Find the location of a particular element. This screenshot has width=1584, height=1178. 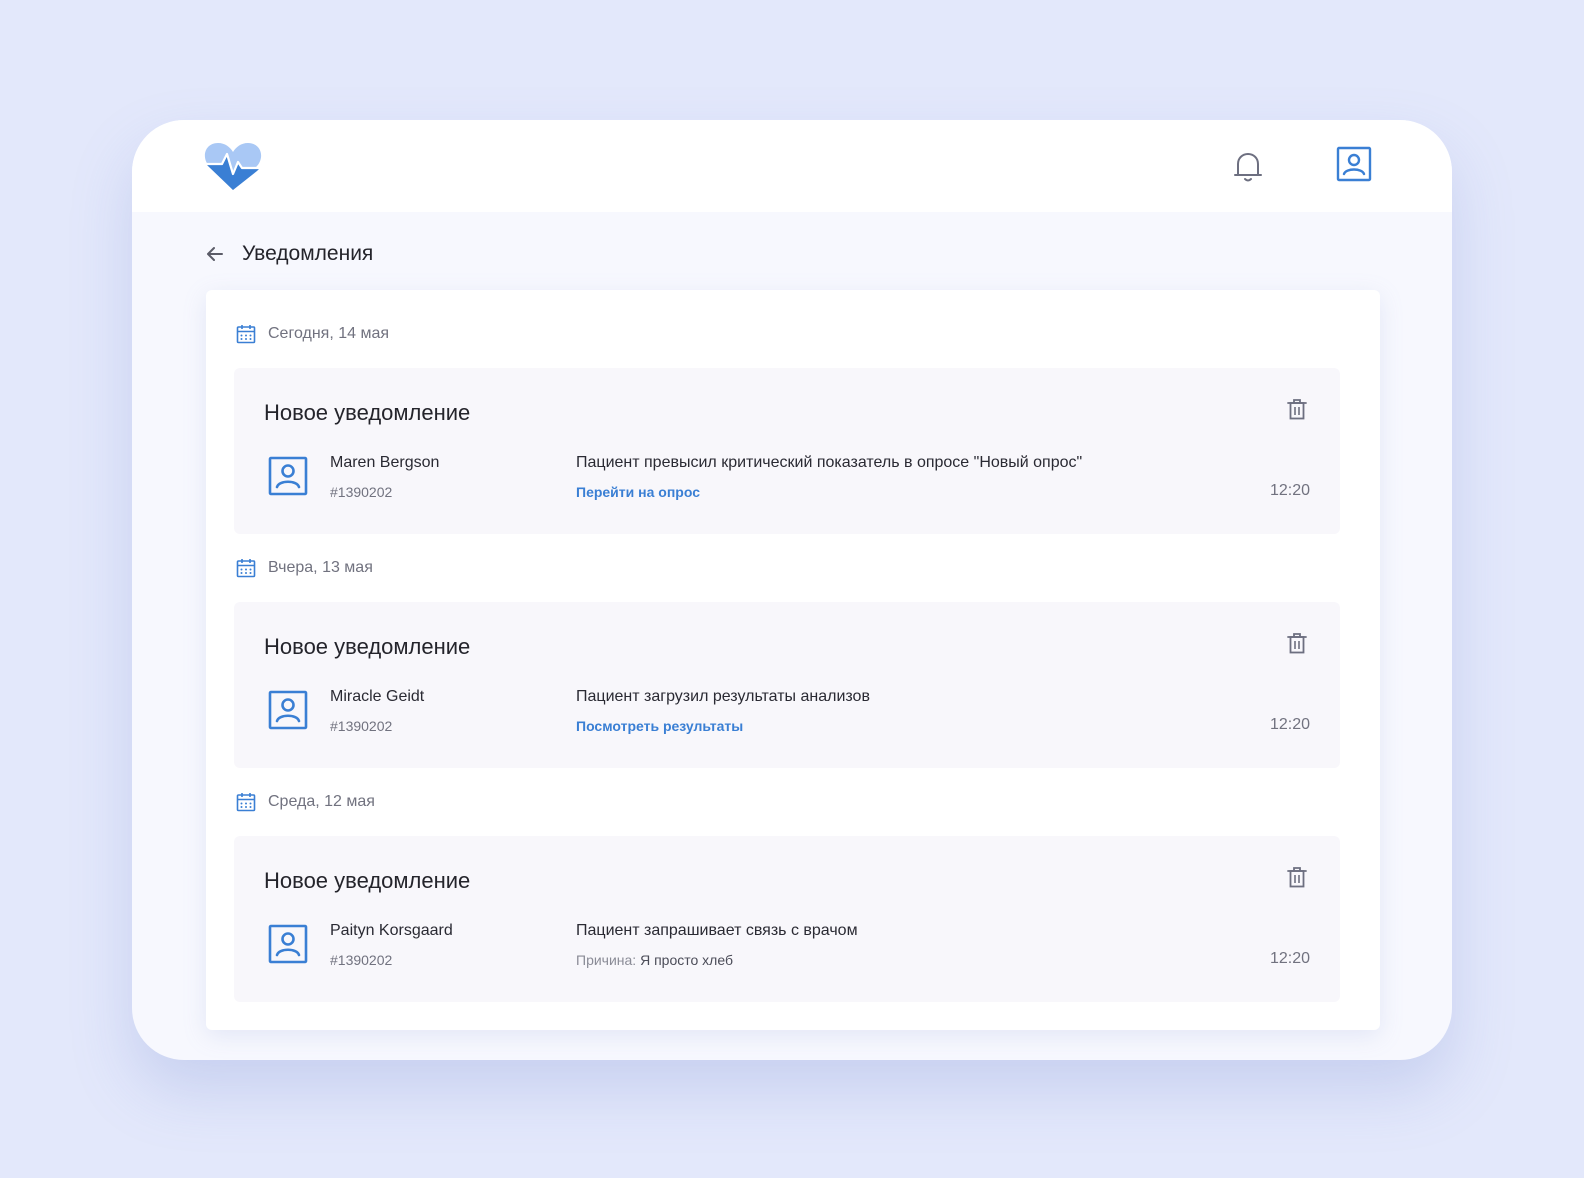

page-header: Уведомления is located at coordinates (288, 254).